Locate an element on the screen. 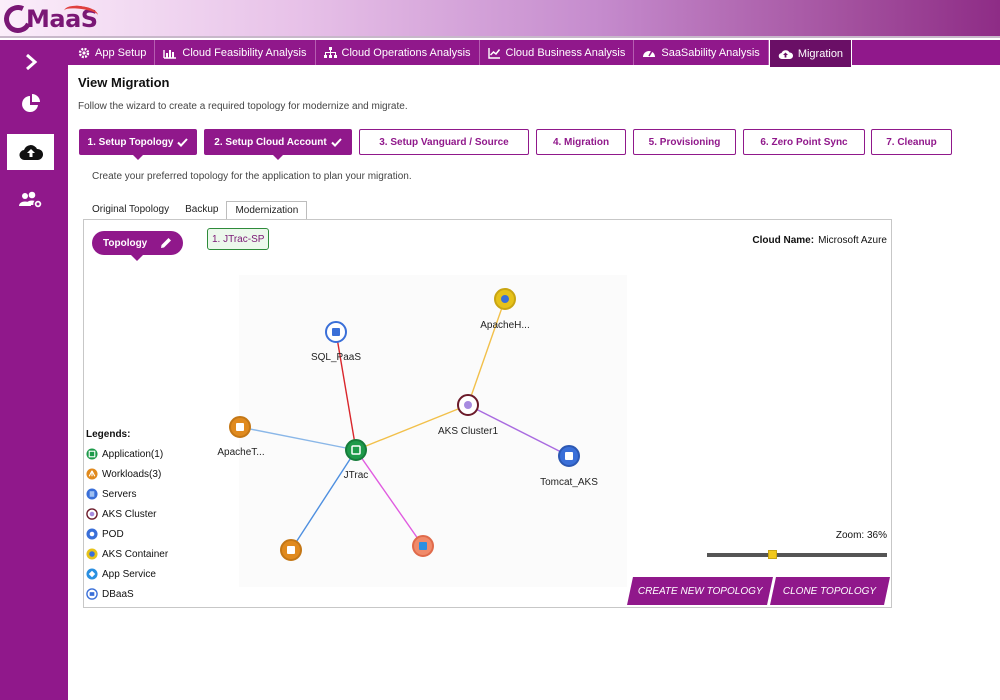 The image size is (1000, 700). node-appservice is located at coordinates (423, 546).